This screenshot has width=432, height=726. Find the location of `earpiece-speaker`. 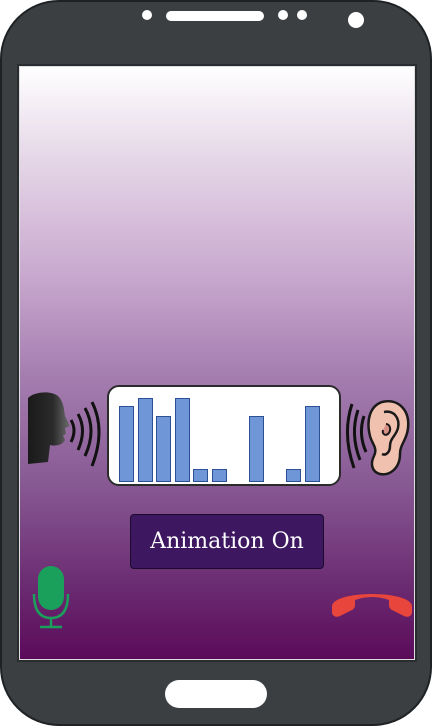

earpiece-speaker is located at coordinates (215, 16).